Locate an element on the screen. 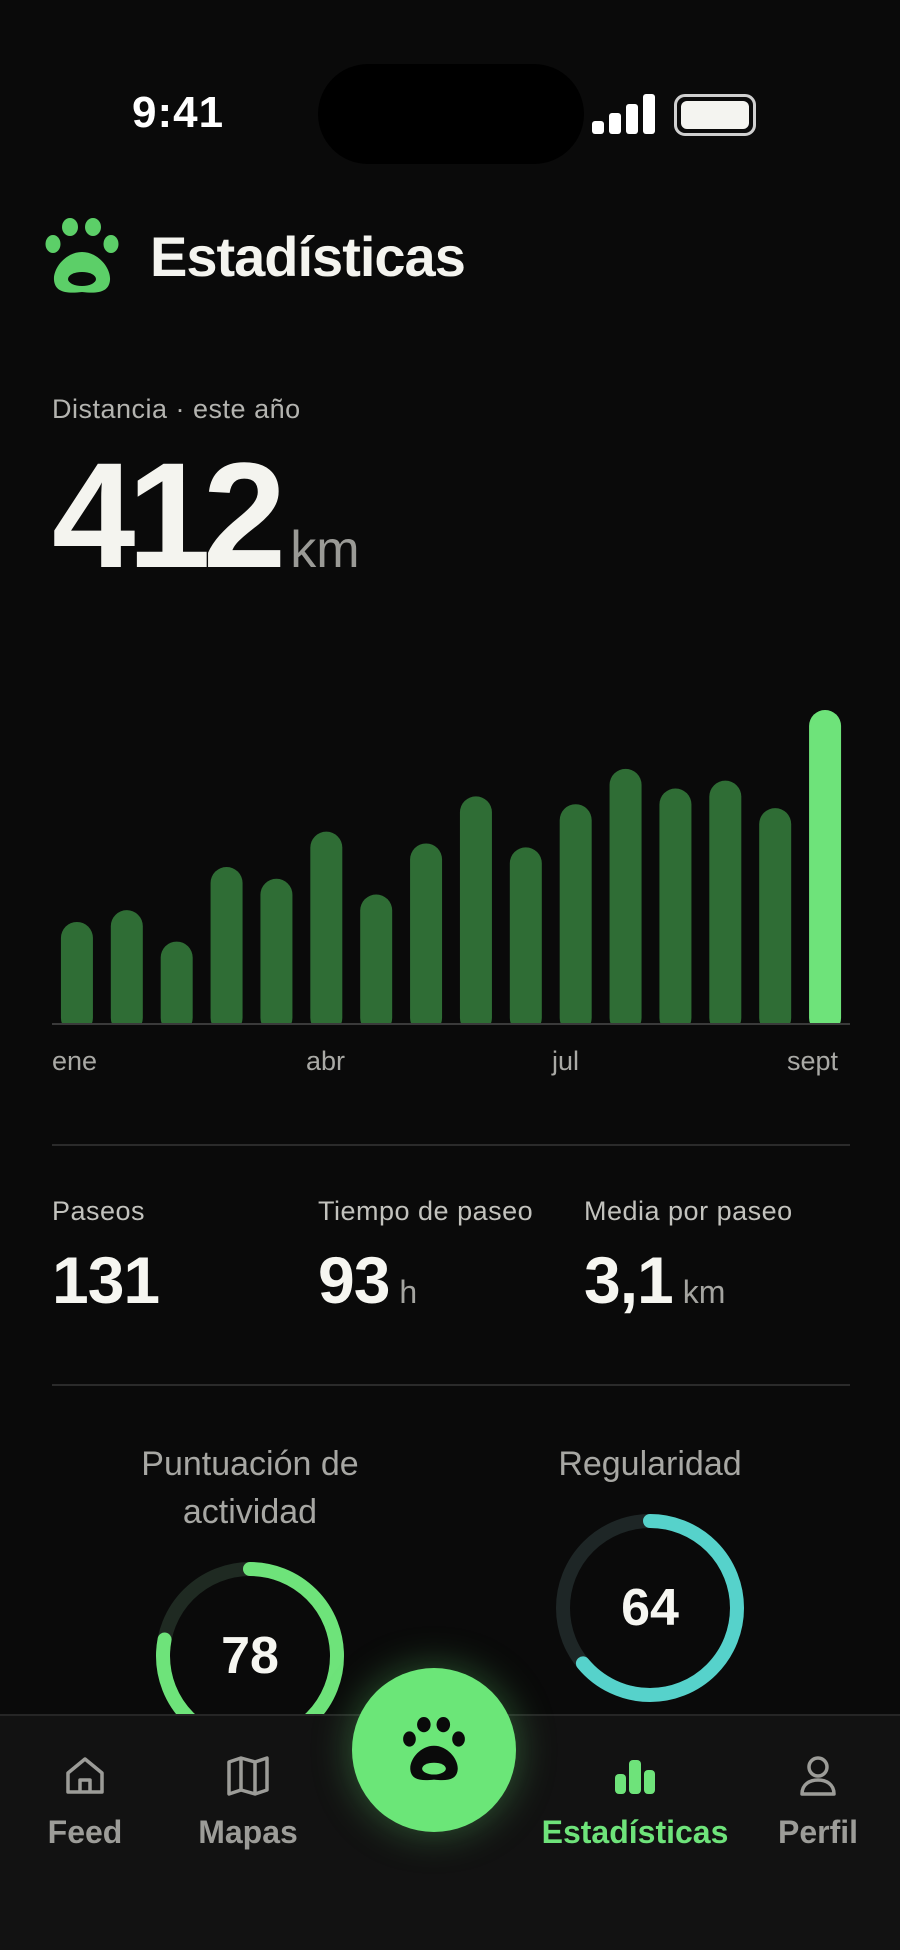 This screenshot has width=900, height=1950. nav-label: Perfil is located at coordinates (818, 1832).